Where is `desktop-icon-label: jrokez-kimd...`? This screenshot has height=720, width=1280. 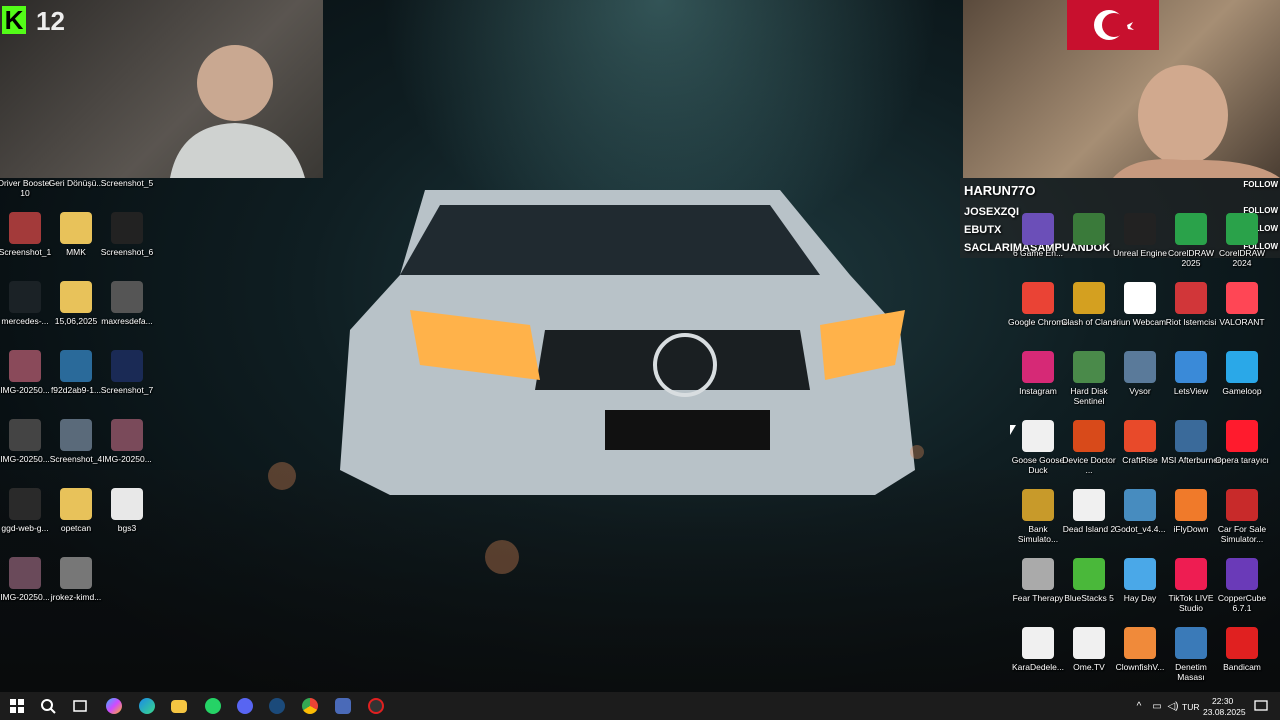
desktop-icon-label: jrokez-kimd... is located at coordinates (76, 597).